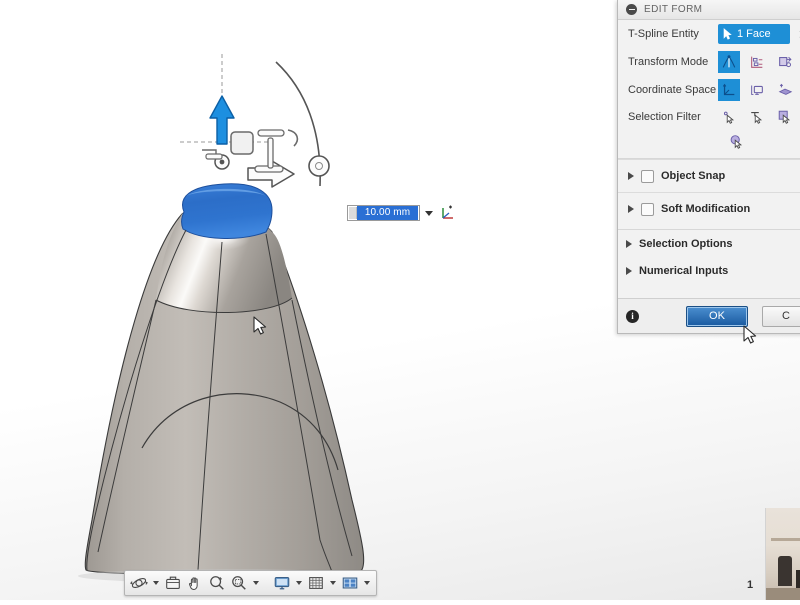 The width and height of the screenshot is (800, 605). I want to click on filter-edge-icon, so click(757, 117).